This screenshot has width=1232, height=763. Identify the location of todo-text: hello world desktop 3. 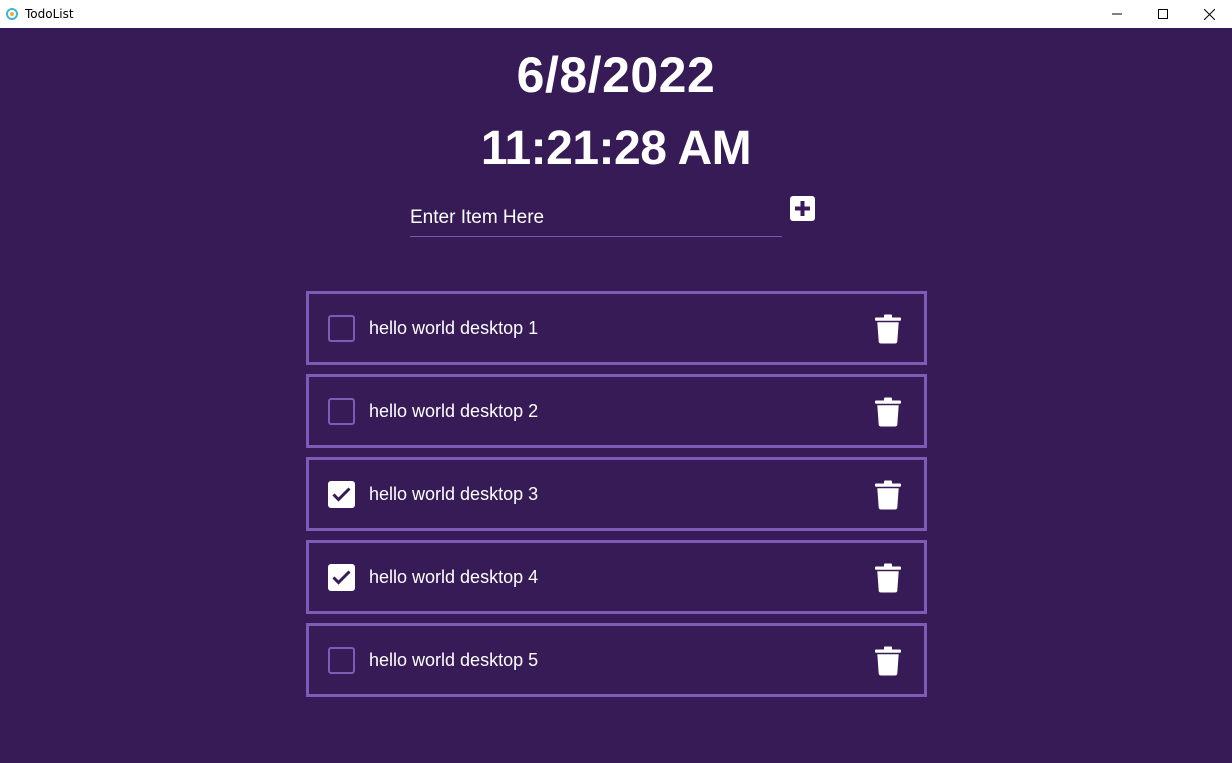
(454, 493).